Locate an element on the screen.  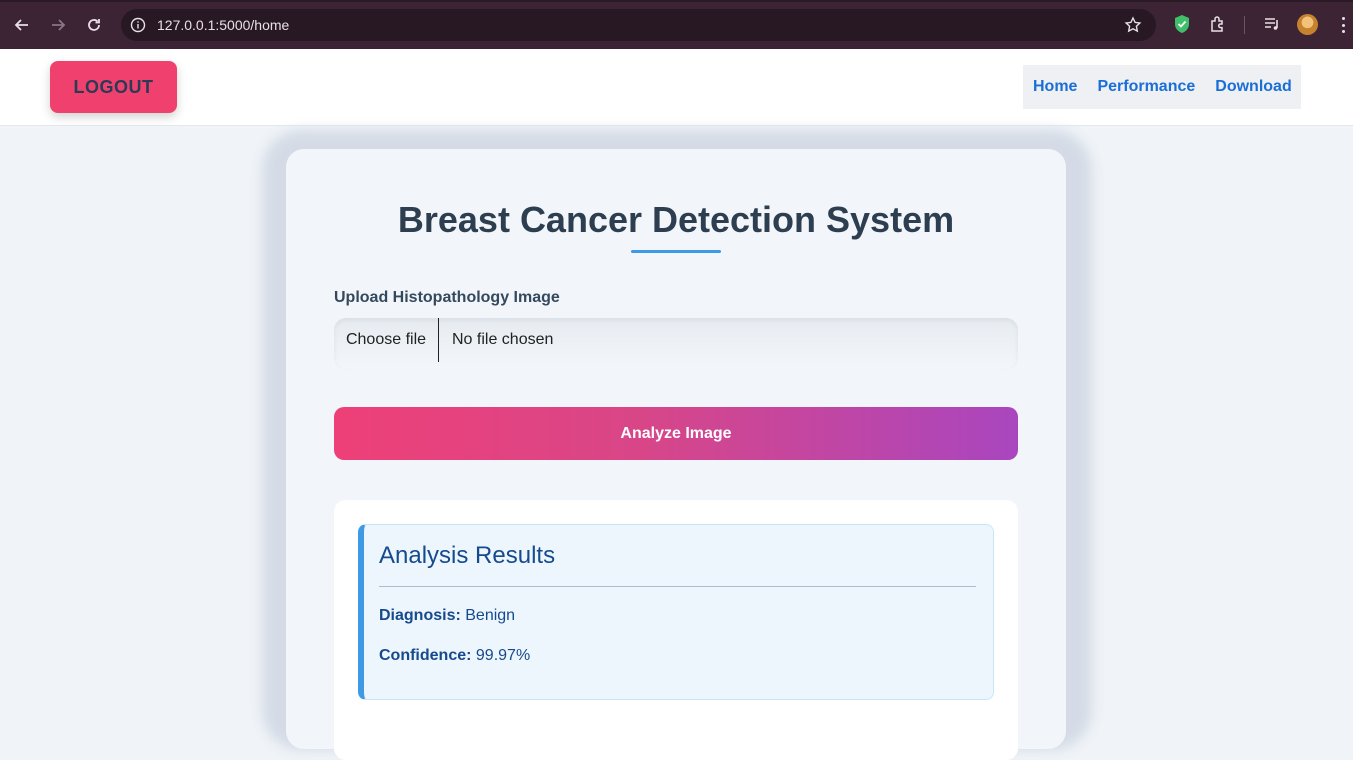
extensions-puzzle-icon is located at coordinates (1218, 24).